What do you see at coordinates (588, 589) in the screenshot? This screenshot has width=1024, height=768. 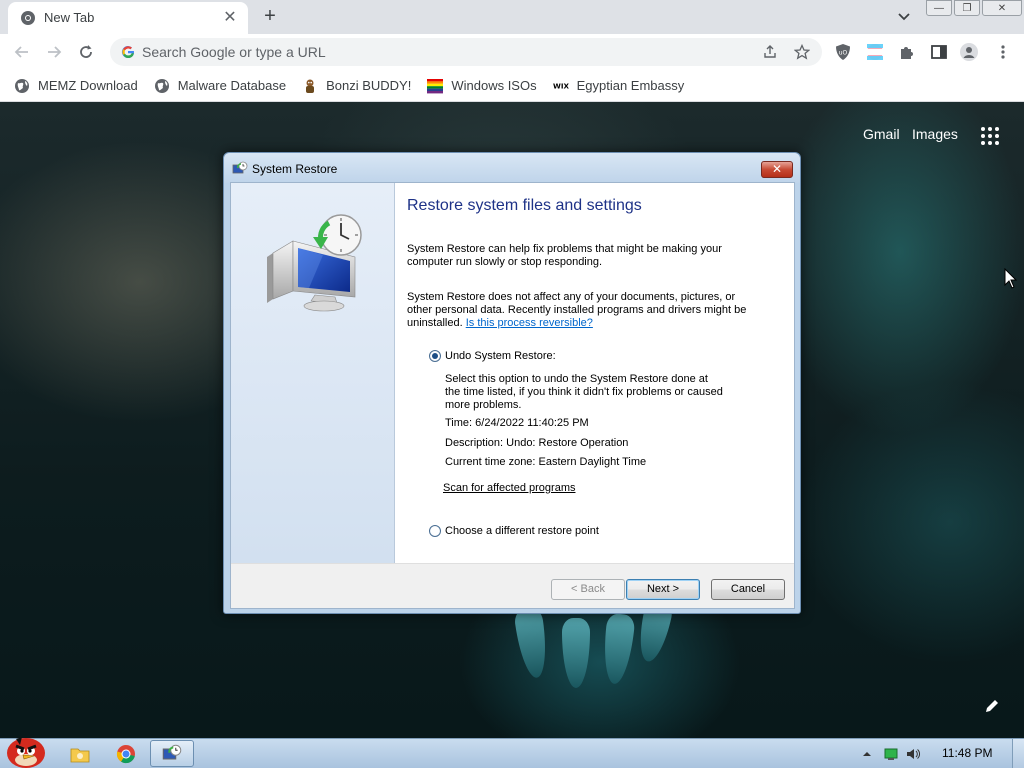 I see `back-button: < Back` at bounding box center [588, 589].